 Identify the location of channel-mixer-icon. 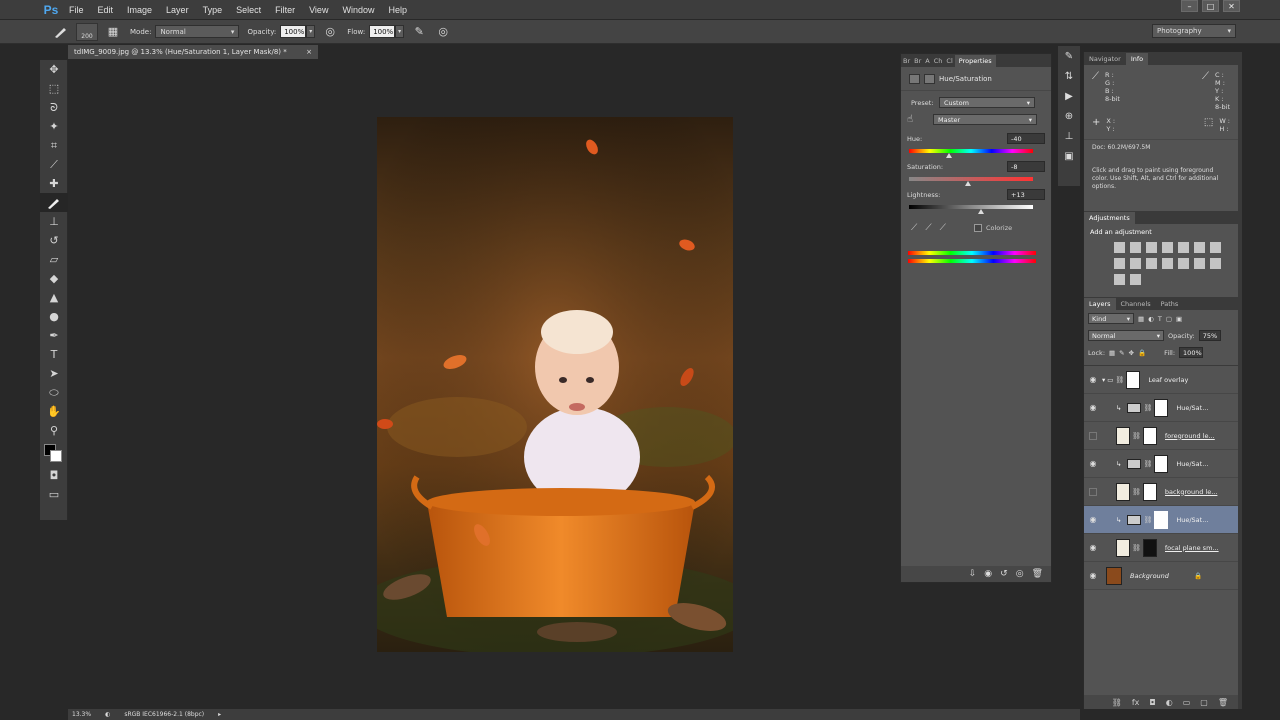
(1151, 263).